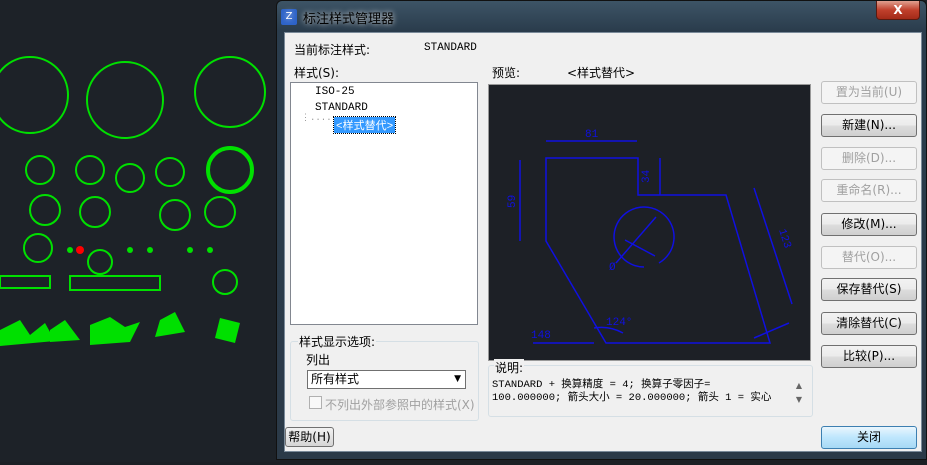 This screenshot has height=465, width=927. What do you see at coordinates (592, 135) in the screenshot?
I see `dim-81: 81` at bounding box center [592, 135].